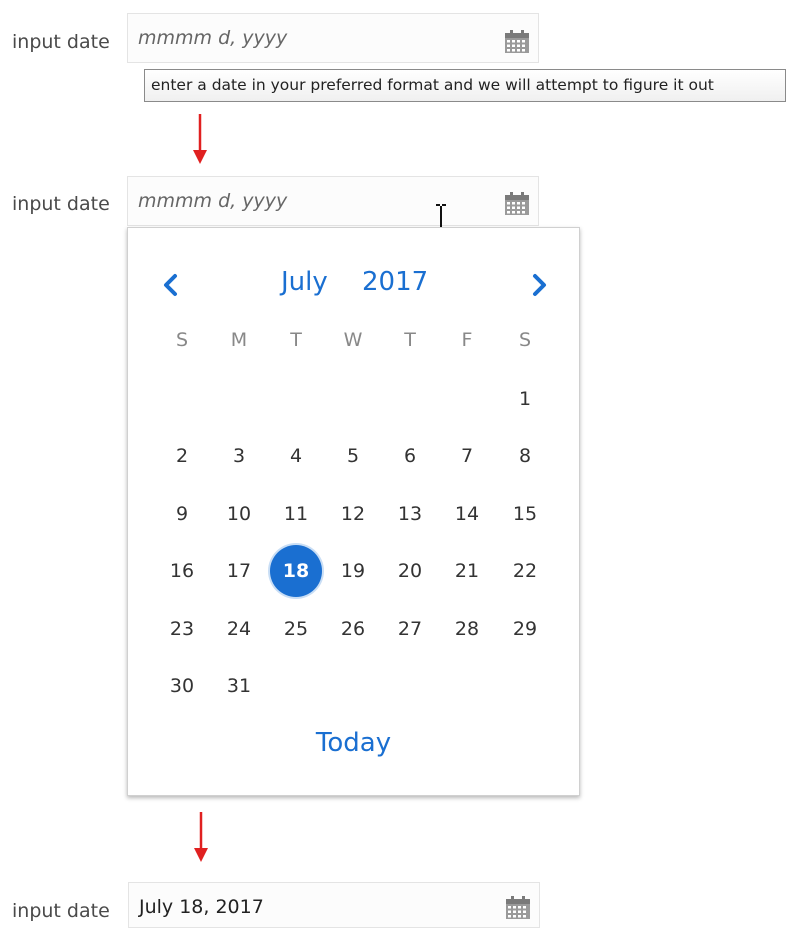  I want to click on calendar-day: 21, so click(467, 571).